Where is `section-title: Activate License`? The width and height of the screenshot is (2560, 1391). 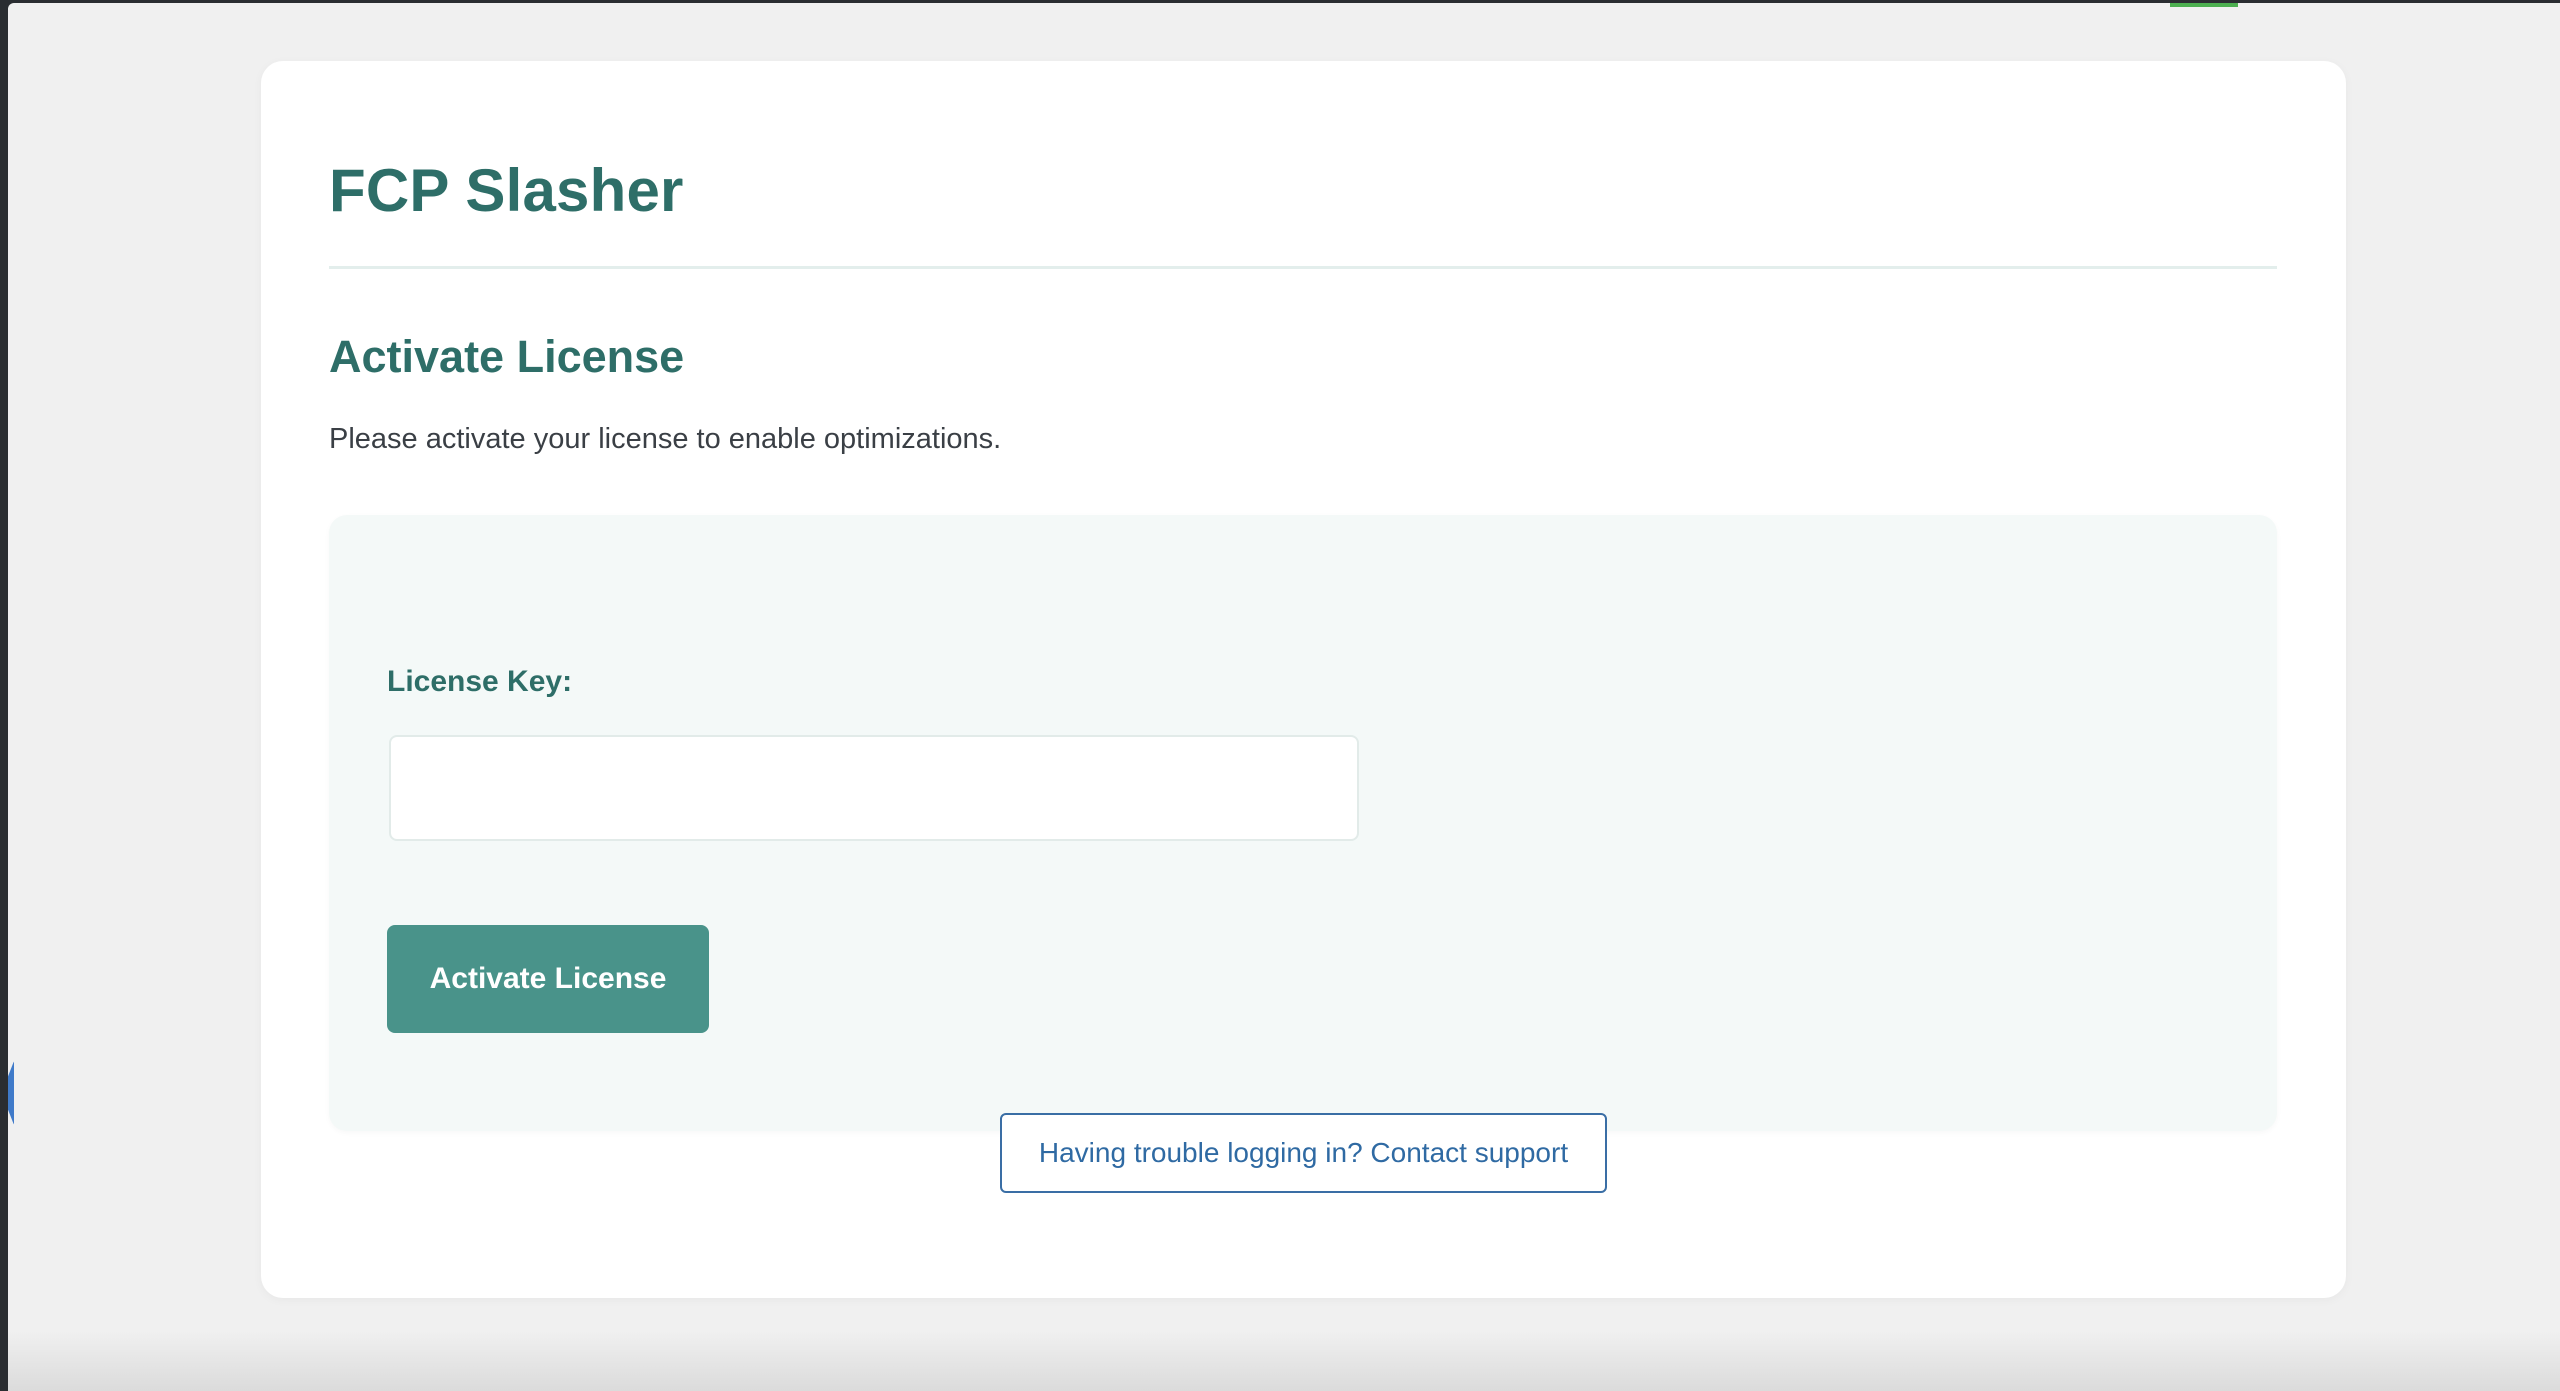
section-title: Activate License is located at coordinates (507, 356).